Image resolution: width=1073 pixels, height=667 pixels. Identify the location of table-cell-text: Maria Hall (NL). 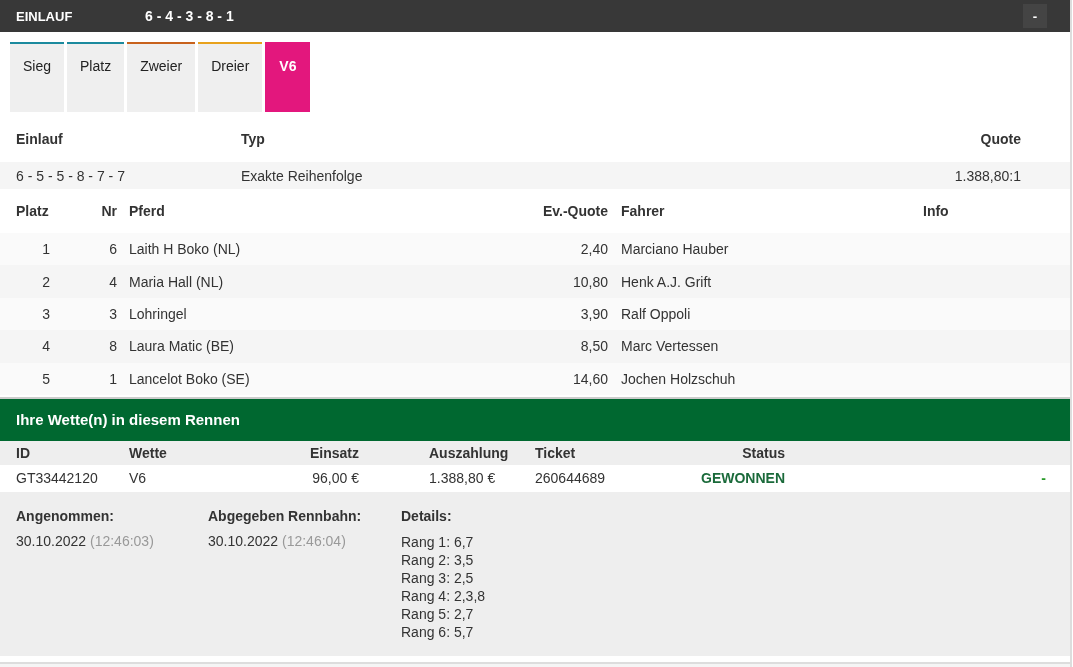
(176, 281).